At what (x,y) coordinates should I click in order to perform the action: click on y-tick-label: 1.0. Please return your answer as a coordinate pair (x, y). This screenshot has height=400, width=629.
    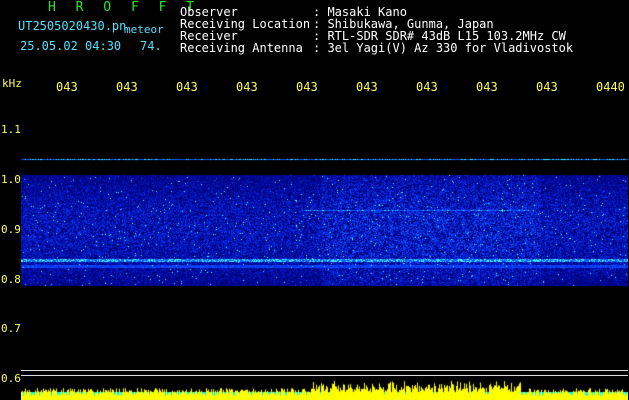
    Looking at the image, I should click on (11, 179).